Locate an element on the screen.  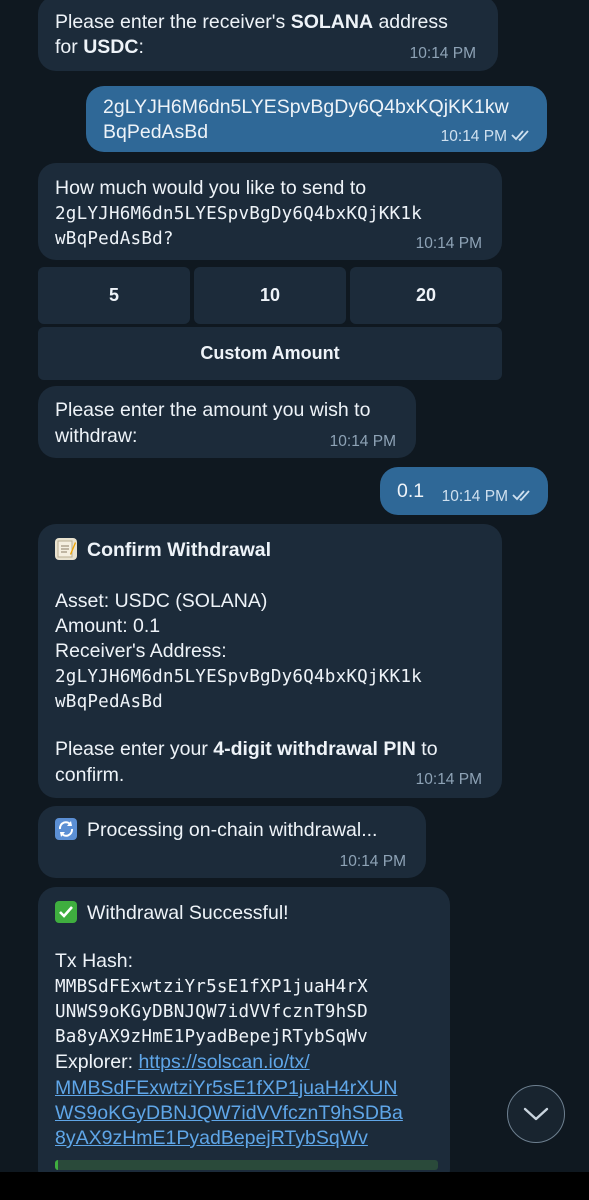
scroll-down-button is located at coordinates (536, 1114).